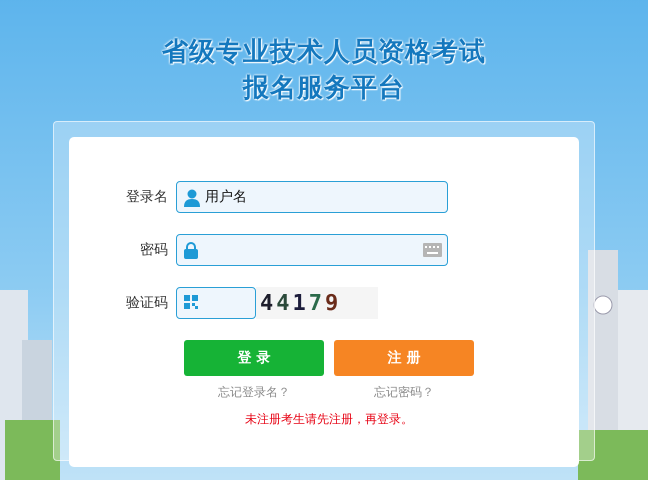 This screenshot has width=648, height=480. What do you see at coordinates (324, 52) in the screenshot?
I see `page-title: 省级专业技术人员资格考试` at bounding box center [324, 52].